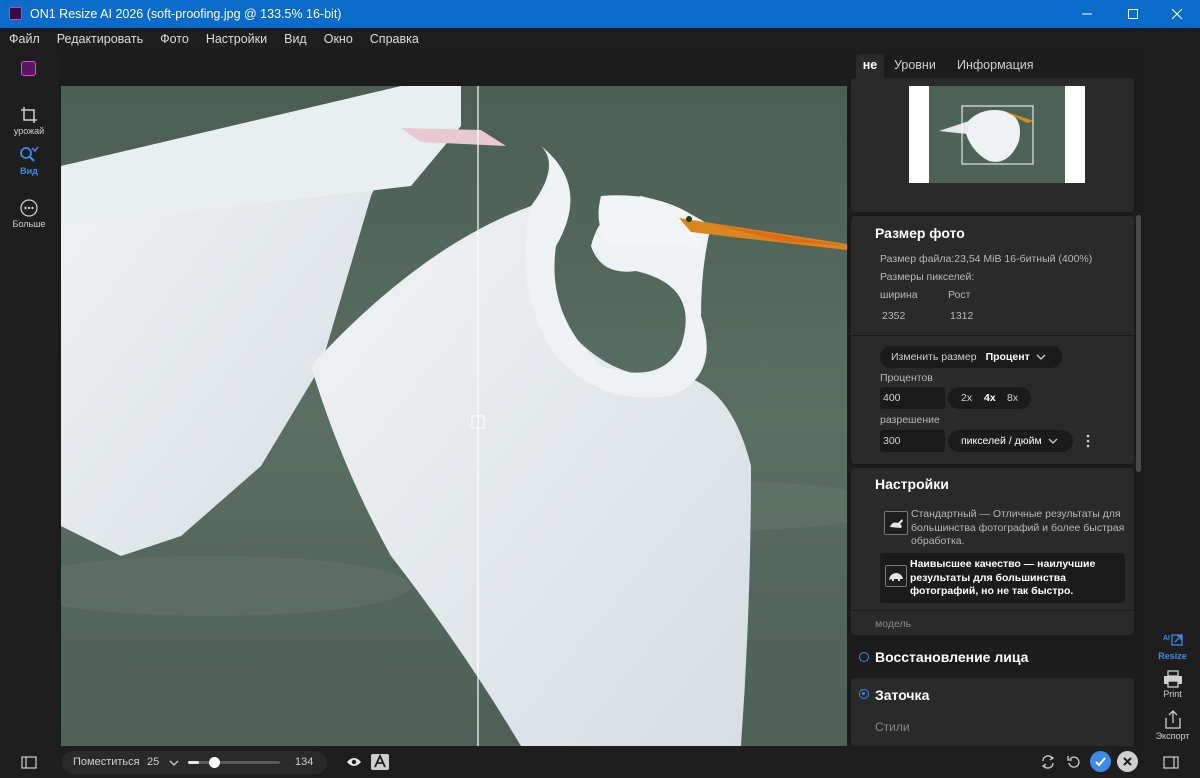 The image size is (1200, 778). I want to click on percent-label: Процентов, so click(906, 378).